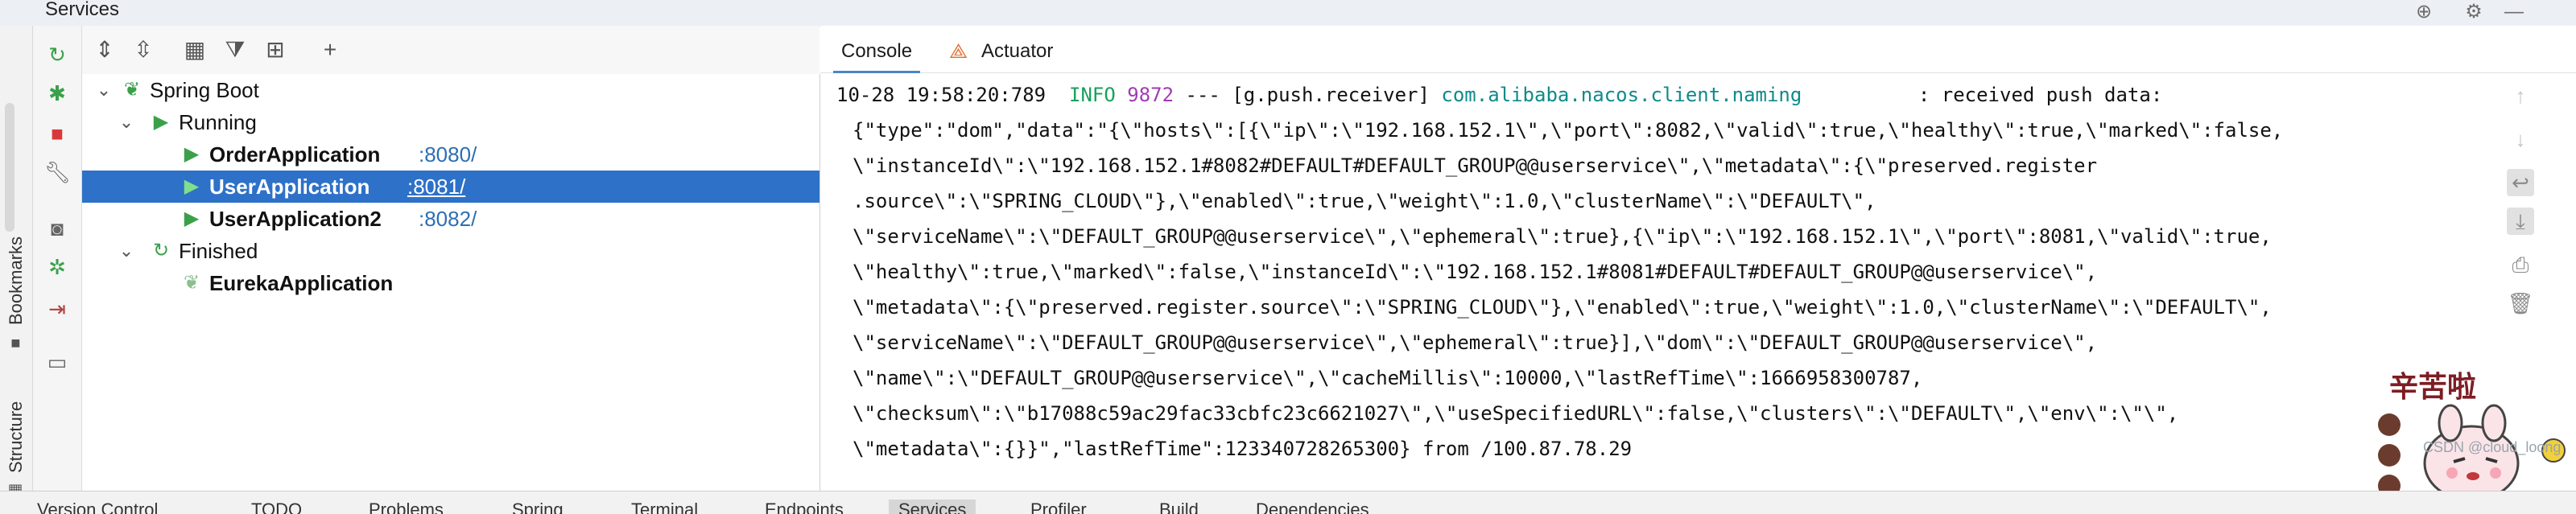 This screenshot has height=514, width=2576. Describe the element at coordinates (1058, 507) in the screenshot. I see `tool-tab-profiler: Profiler` at that location.